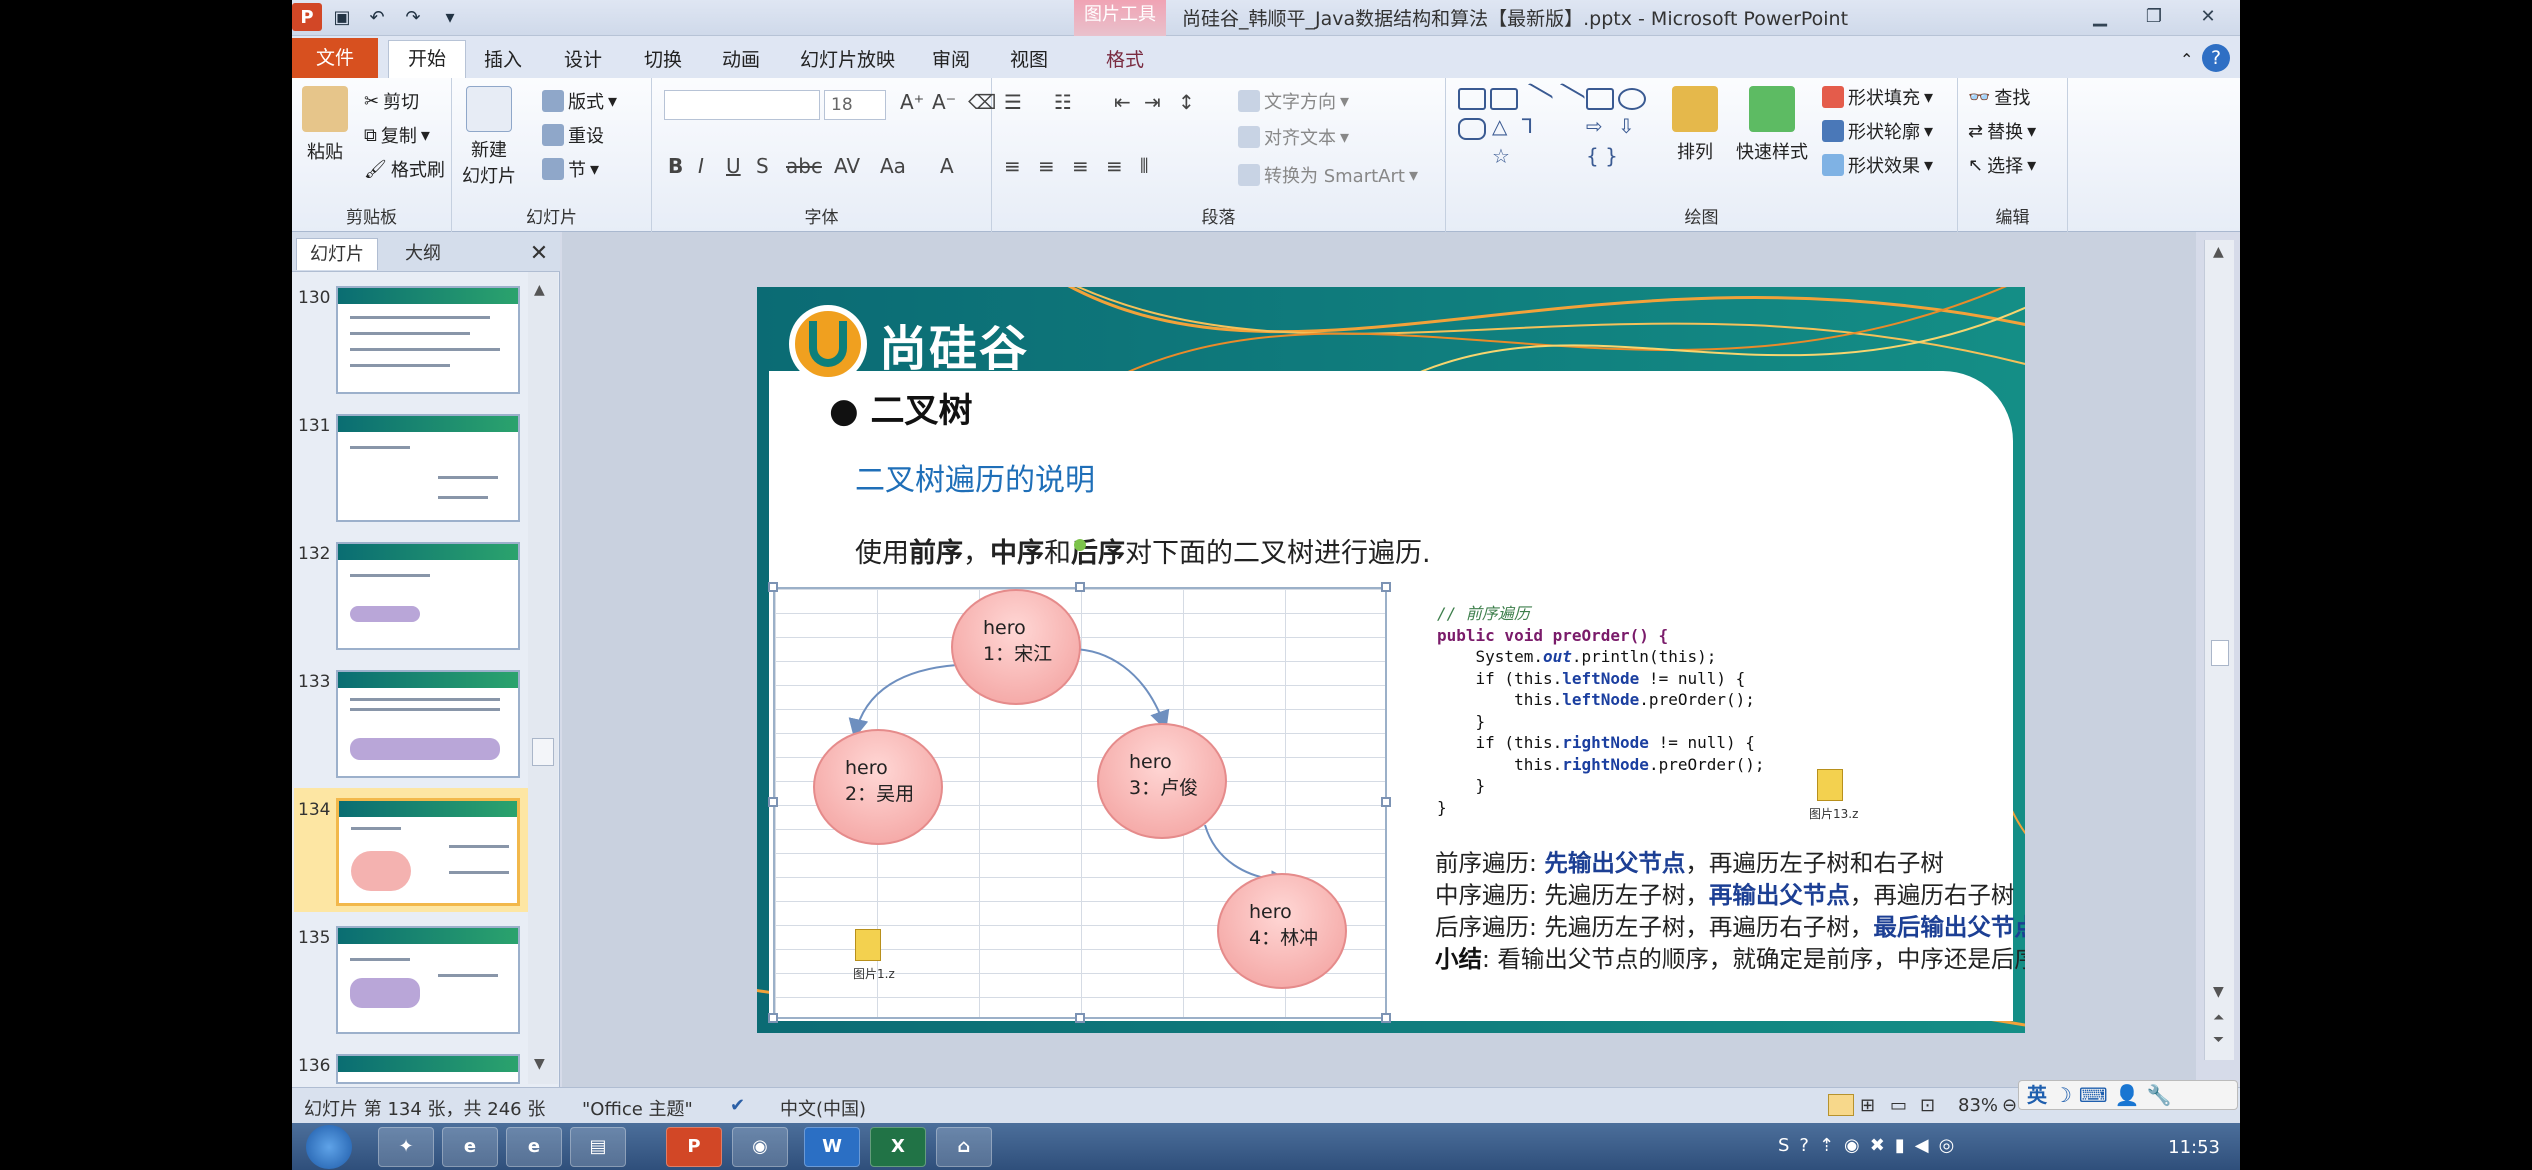 The height and width of the screenshot is (1170, 2532). I want to click on arrange-button: 排列, so click(1695, 125).